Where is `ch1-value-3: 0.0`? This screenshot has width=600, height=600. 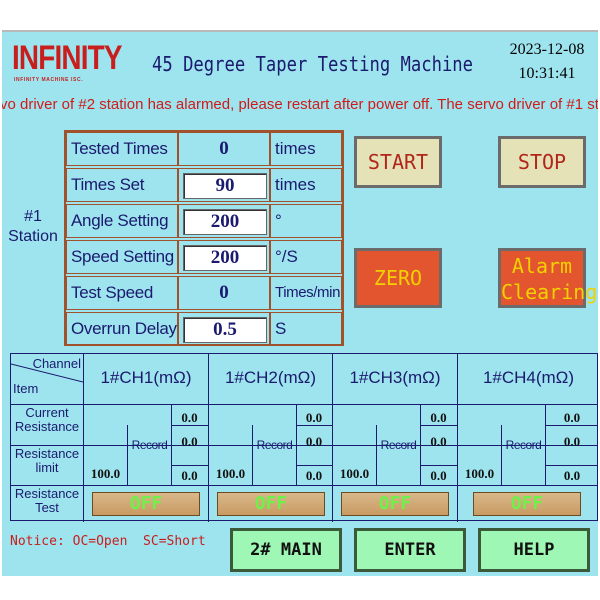
ch1-value-3: 0.0 is located at coordinates (189, 475).